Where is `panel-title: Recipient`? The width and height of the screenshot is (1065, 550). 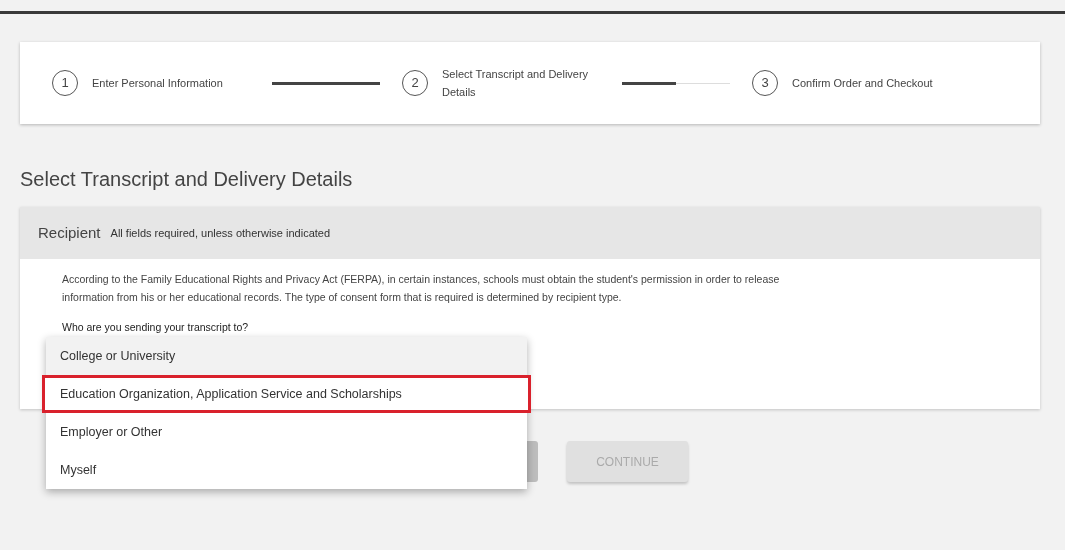 panel-title: Recipient is located at coordinates (69, 232).